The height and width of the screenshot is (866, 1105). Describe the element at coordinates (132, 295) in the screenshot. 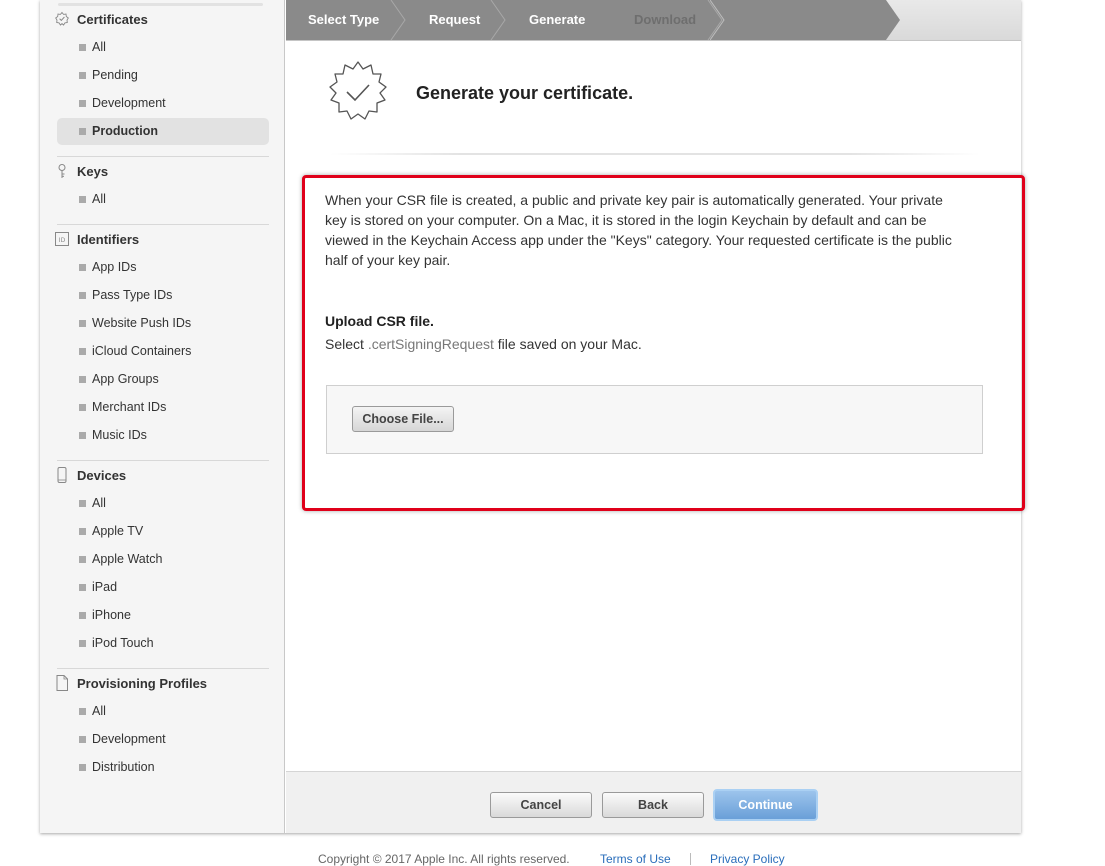

I see `sidebar-item-label: Pass Type IDs` at that location.